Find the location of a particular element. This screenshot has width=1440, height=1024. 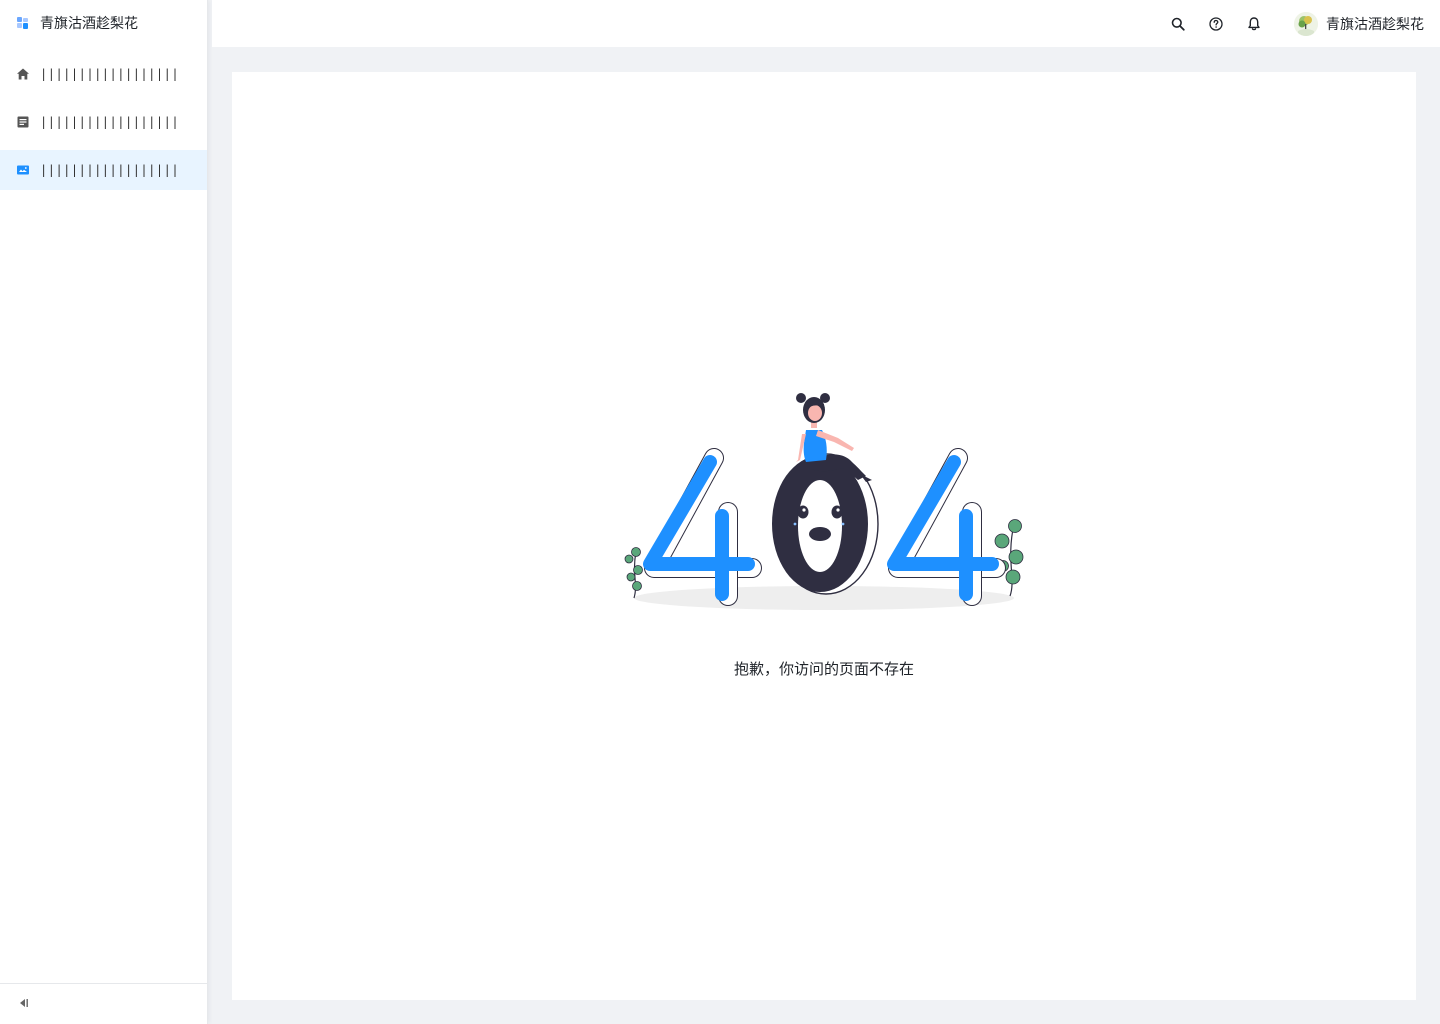

not-found-message: 抱歉，你访问的页面不存在 is located at coordinates (823, 669).